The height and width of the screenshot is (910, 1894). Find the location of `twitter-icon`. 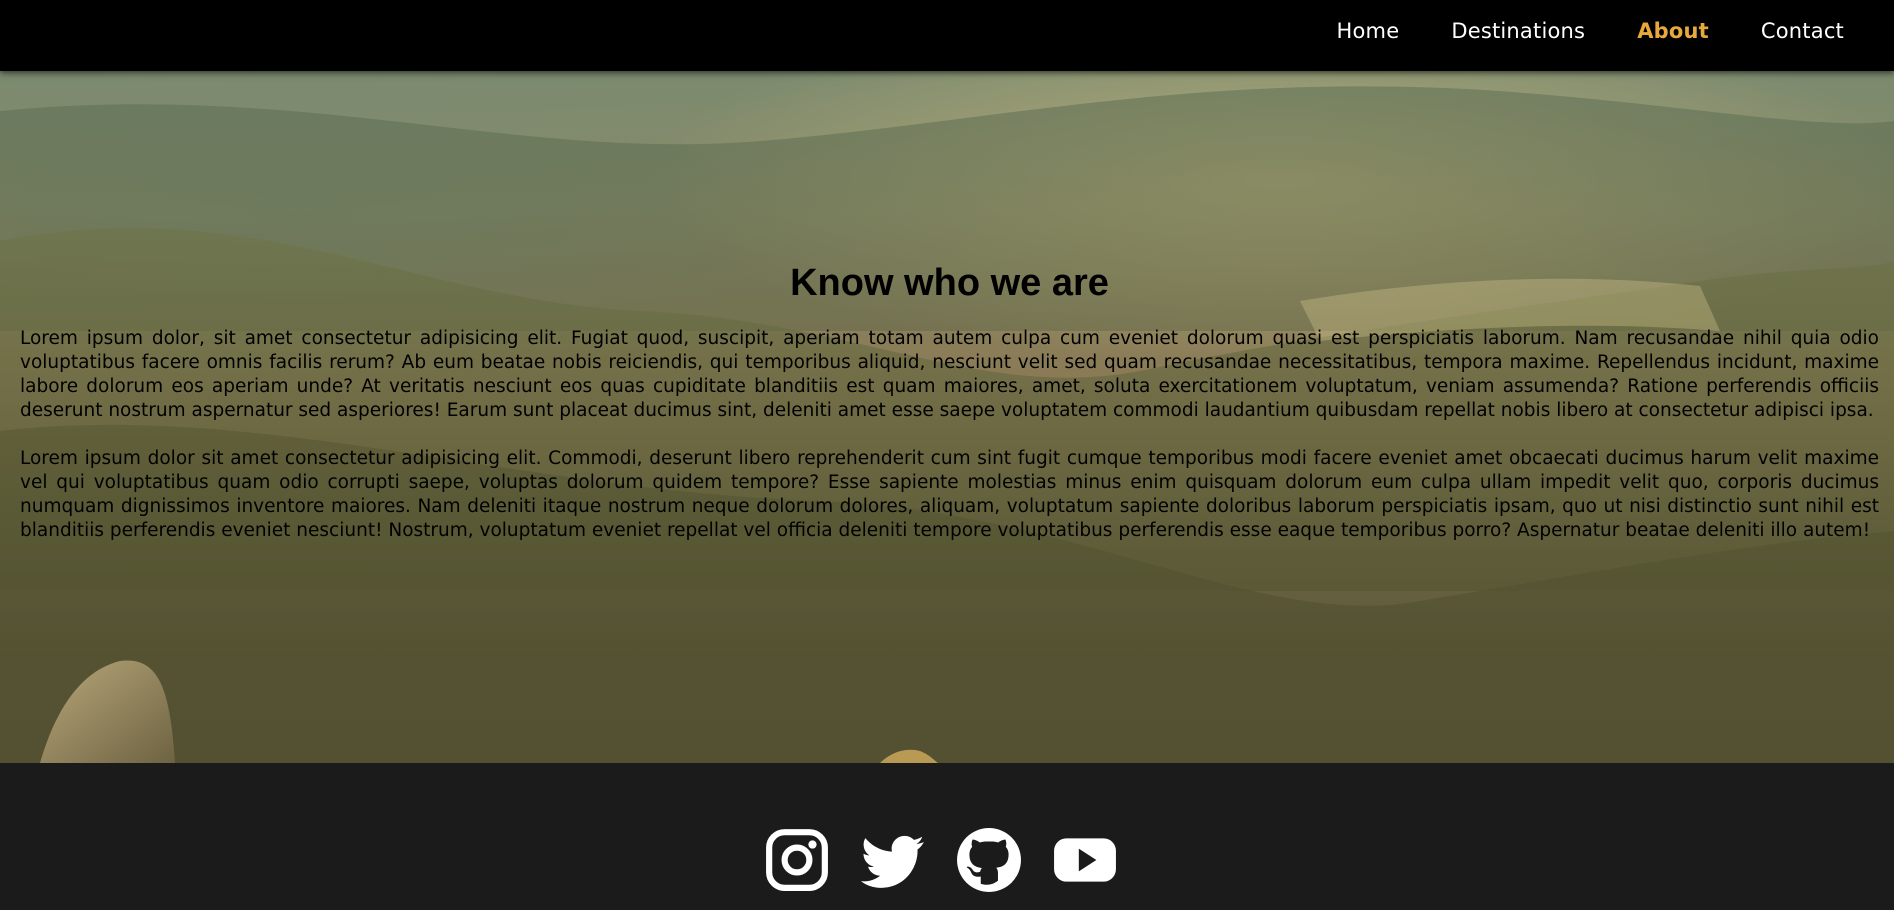

twitter-icon is located at coordinates (893, 860).